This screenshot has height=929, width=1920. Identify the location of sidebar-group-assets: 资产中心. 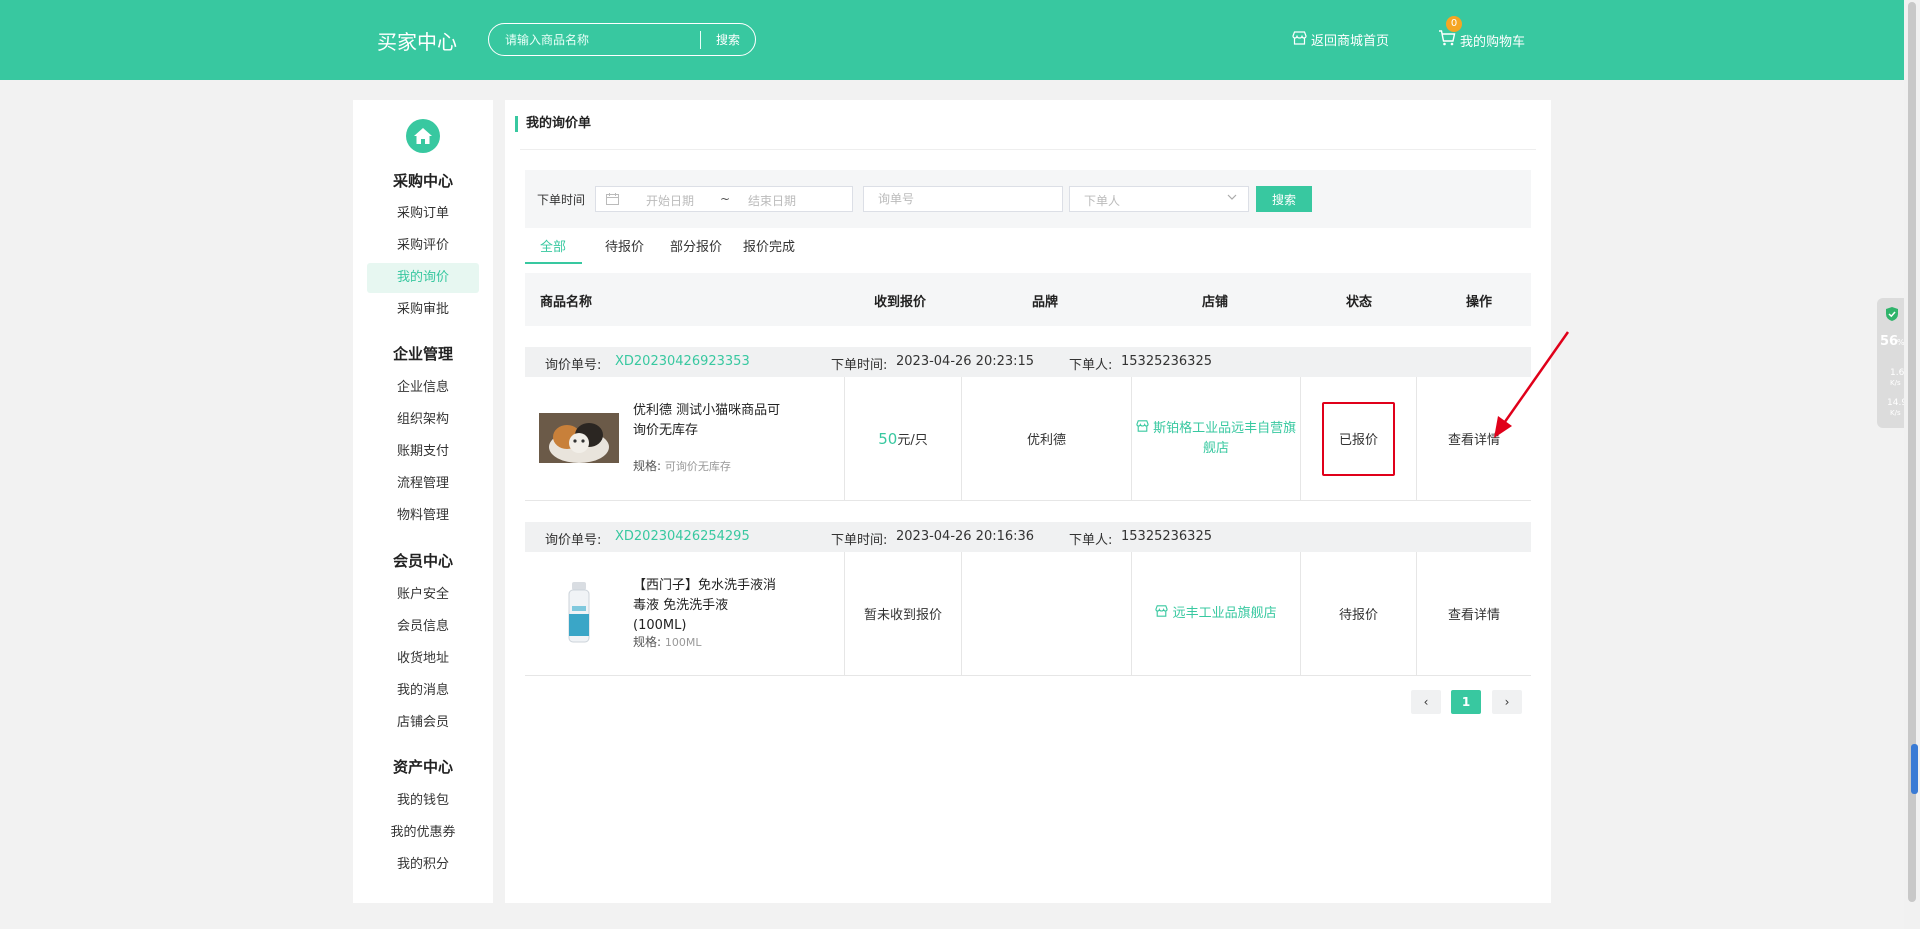
(422, 767).